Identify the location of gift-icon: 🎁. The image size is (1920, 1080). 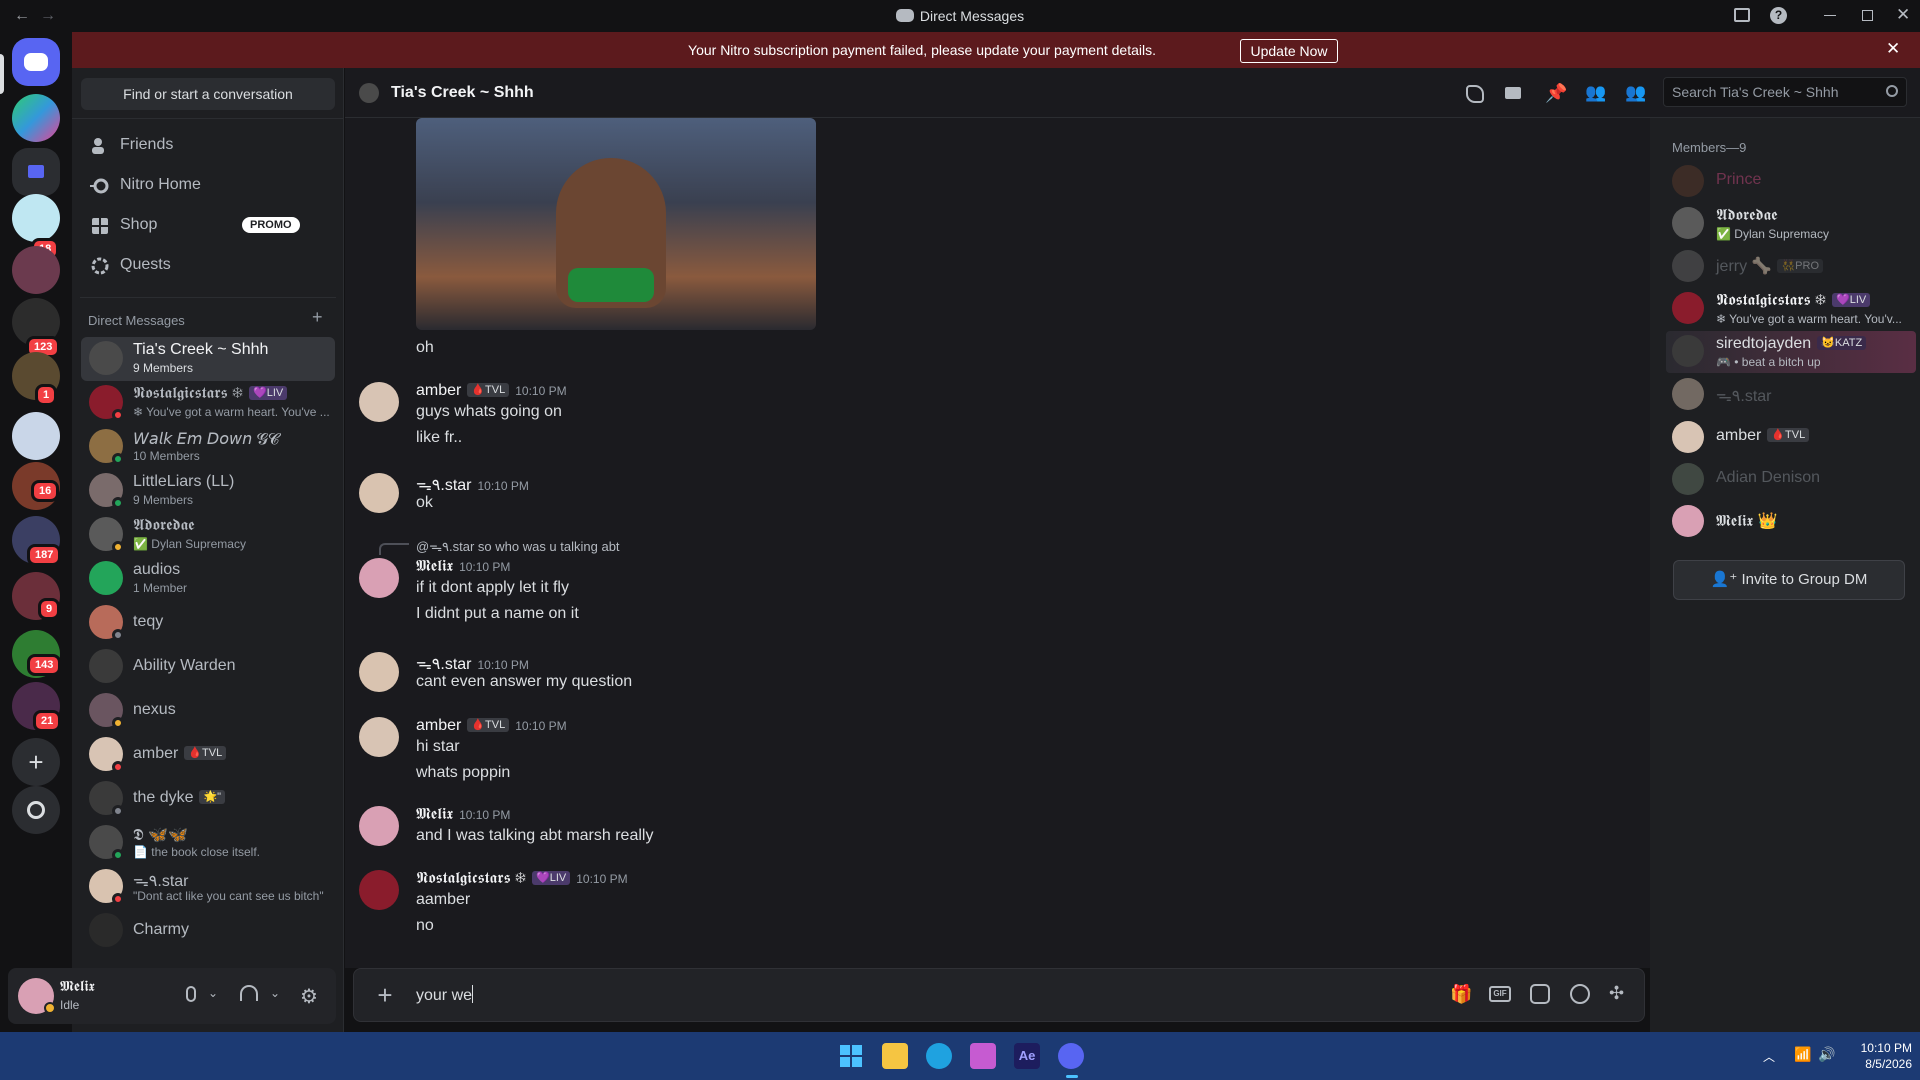
(1461, 994).